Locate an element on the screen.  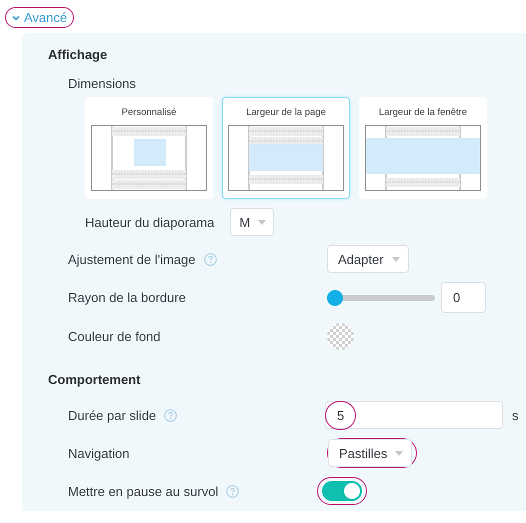
select-value: Adapter is located at coordinates (361, 259).